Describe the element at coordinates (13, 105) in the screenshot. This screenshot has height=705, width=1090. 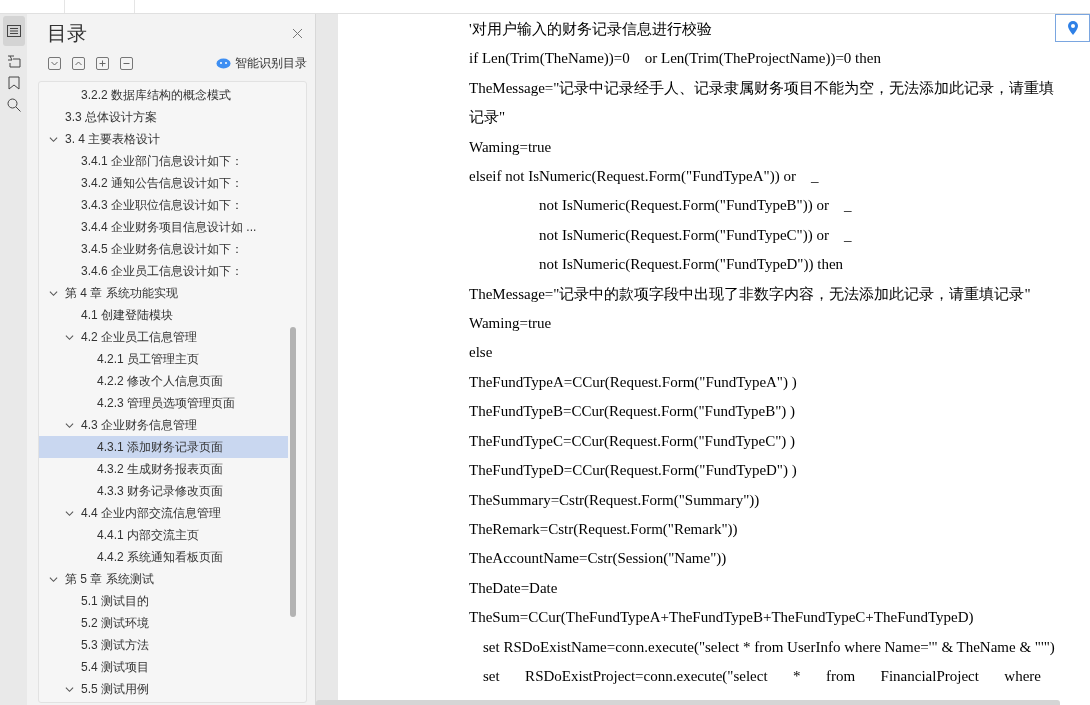
I see `search-icon` at that location.